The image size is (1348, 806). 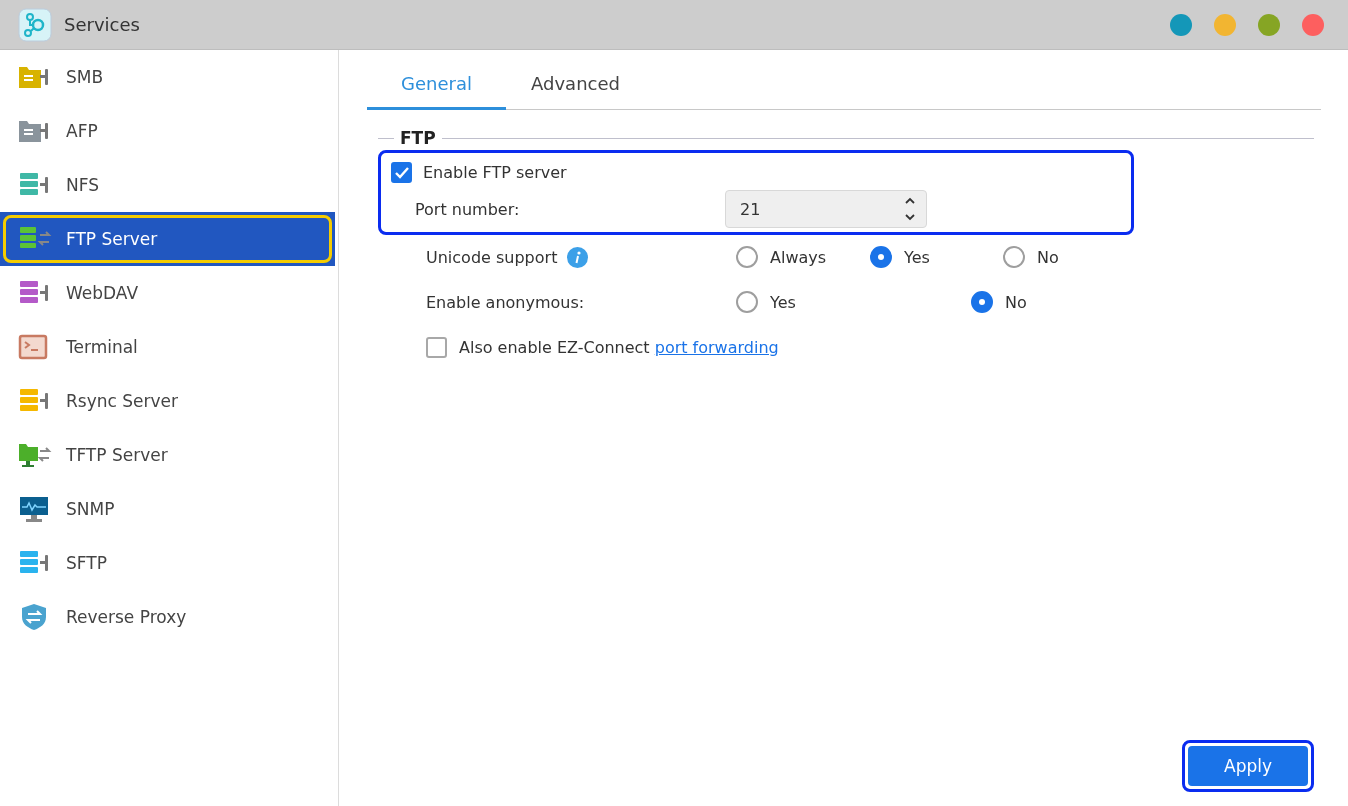 What do you see at coordinates (506, 302) in the screenshot?
I see `field-label: Enable anonymous:` at bounding box center [506, 302].